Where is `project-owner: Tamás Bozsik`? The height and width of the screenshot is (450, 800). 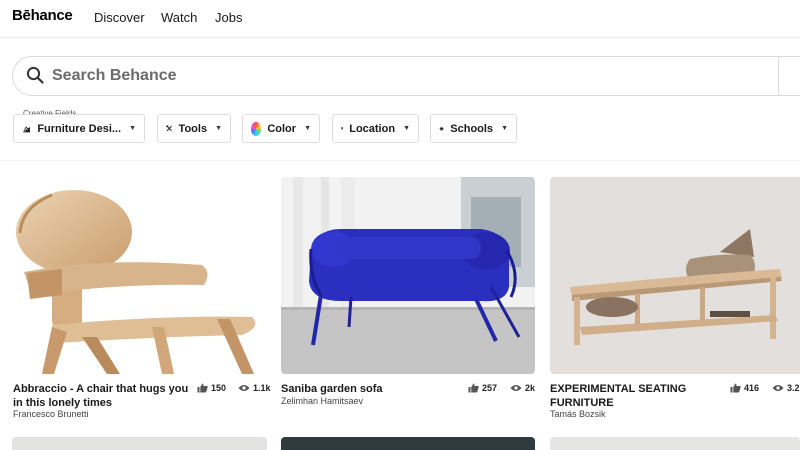 project-owner: Tamás Bozsik is located at coordinates (578, 414).